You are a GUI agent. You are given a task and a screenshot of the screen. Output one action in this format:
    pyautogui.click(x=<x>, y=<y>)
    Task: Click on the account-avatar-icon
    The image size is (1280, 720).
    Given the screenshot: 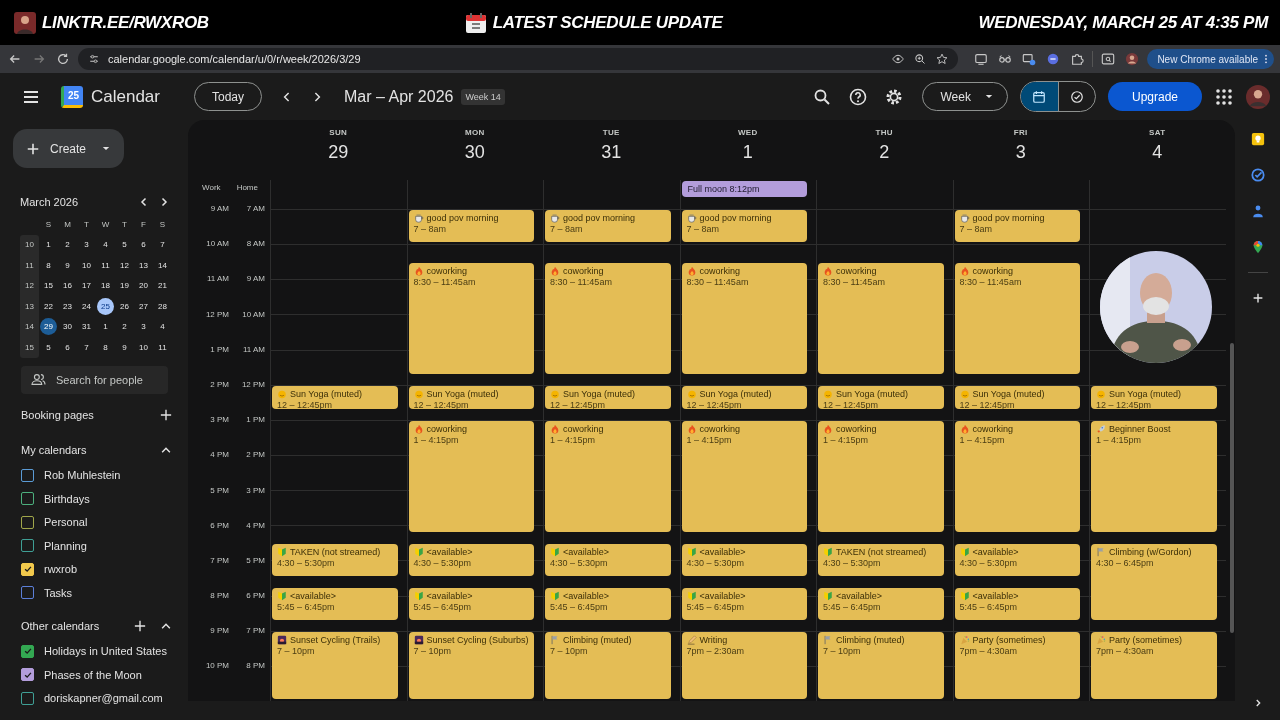 What is the action you would take?
    pyautogui.click(x=1258, y=96)
    